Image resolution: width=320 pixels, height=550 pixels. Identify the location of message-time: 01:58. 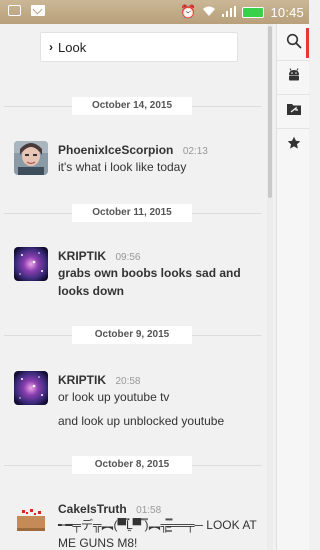
(149, 510).